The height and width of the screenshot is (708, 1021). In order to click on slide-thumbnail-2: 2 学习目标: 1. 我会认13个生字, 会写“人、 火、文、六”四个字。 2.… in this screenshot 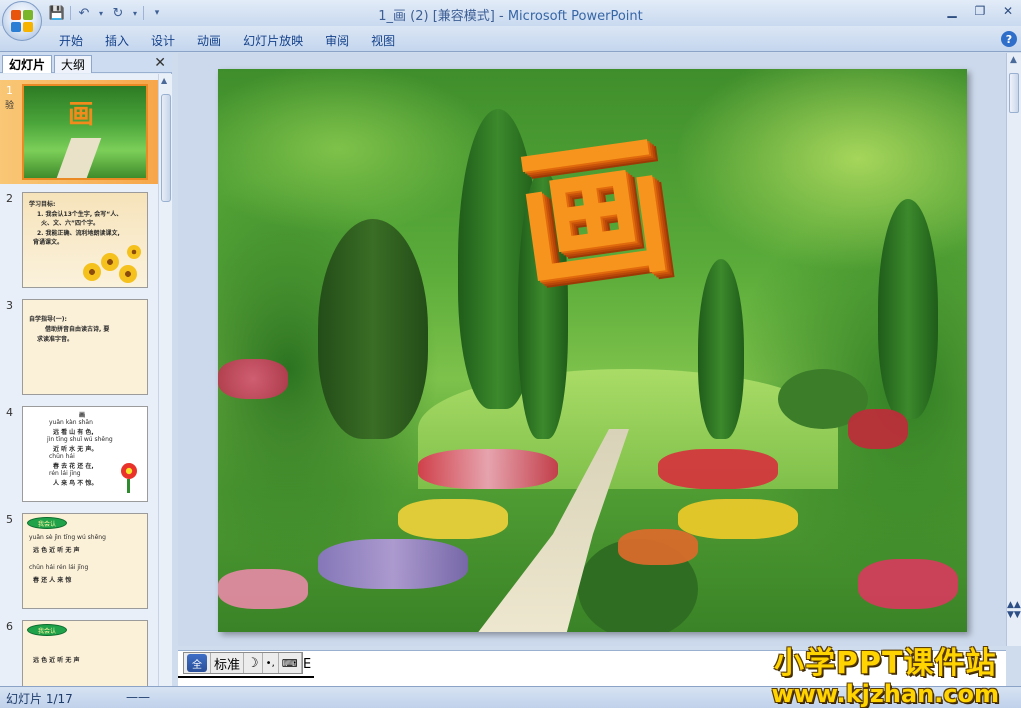, I will do `click(79, 240)`.